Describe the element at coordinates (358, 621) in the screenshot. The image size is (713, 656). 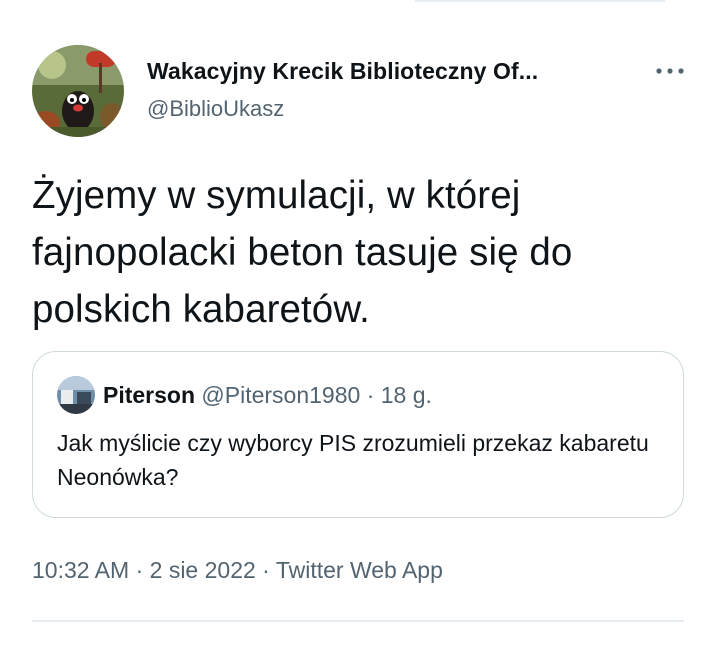
I see `bottom-divider` at that location.